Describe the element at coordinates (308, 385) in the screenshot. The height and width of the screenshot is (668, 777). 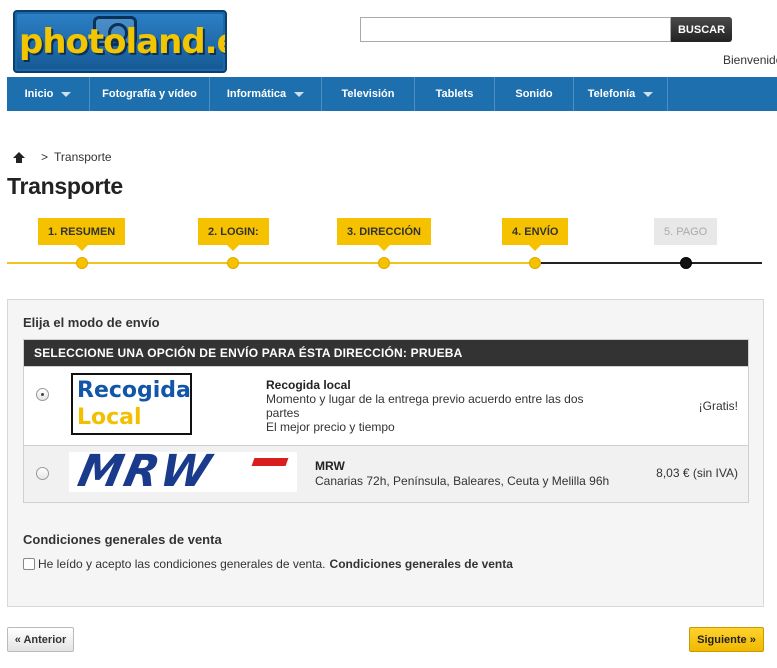
I see `carrier-name: Recogida local` at that location.